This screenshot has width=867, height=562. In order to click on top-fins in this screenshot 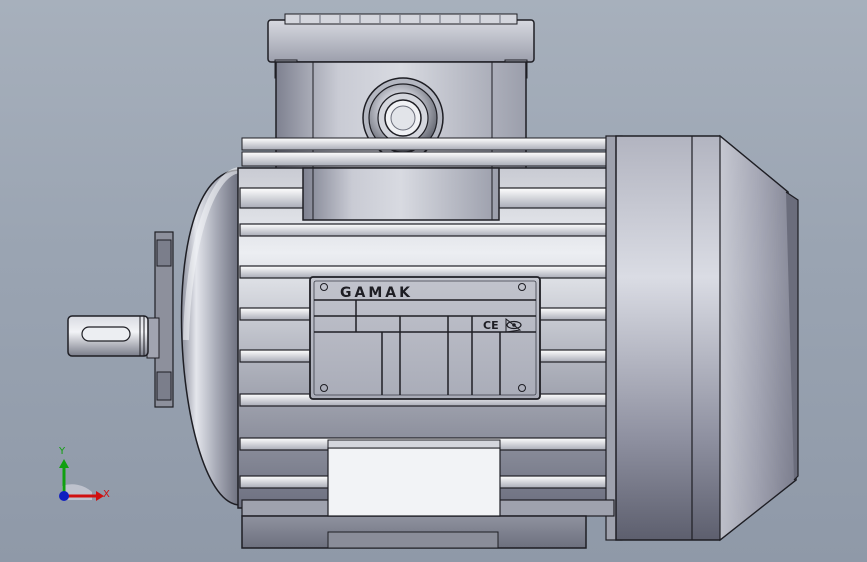, I will do `click(428, 152)`.